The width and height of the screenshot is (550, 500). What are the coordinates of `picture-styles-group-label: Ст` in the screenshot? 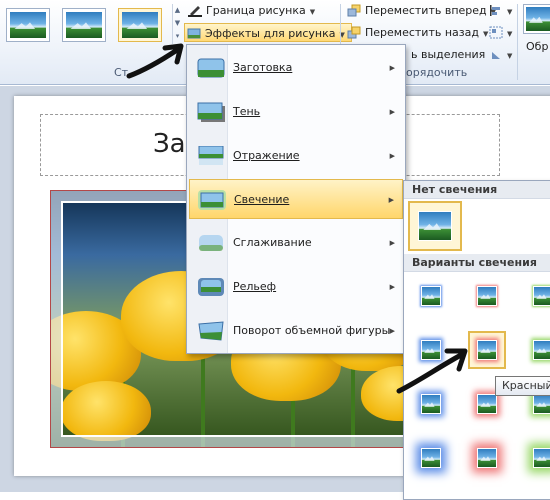 It's located at (121, 72).